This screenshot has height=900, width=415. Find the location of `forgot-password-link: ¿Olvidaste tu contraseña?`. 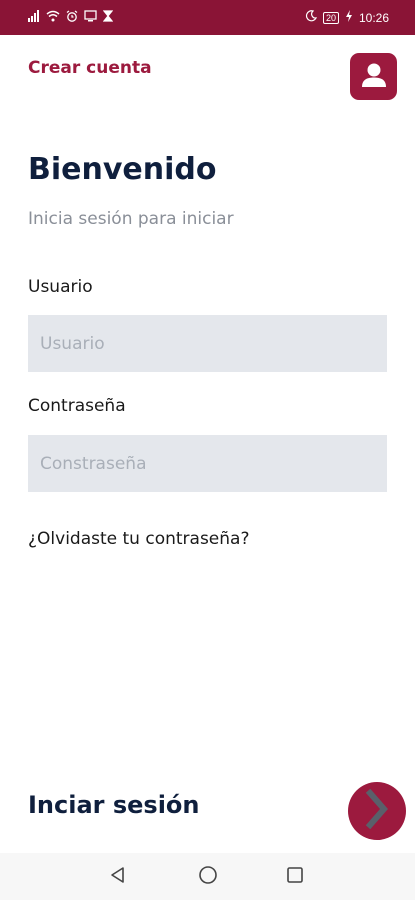

forgot-password-link: ¿Olvidaste tu contraseña? is located at coordinates (138, 539).